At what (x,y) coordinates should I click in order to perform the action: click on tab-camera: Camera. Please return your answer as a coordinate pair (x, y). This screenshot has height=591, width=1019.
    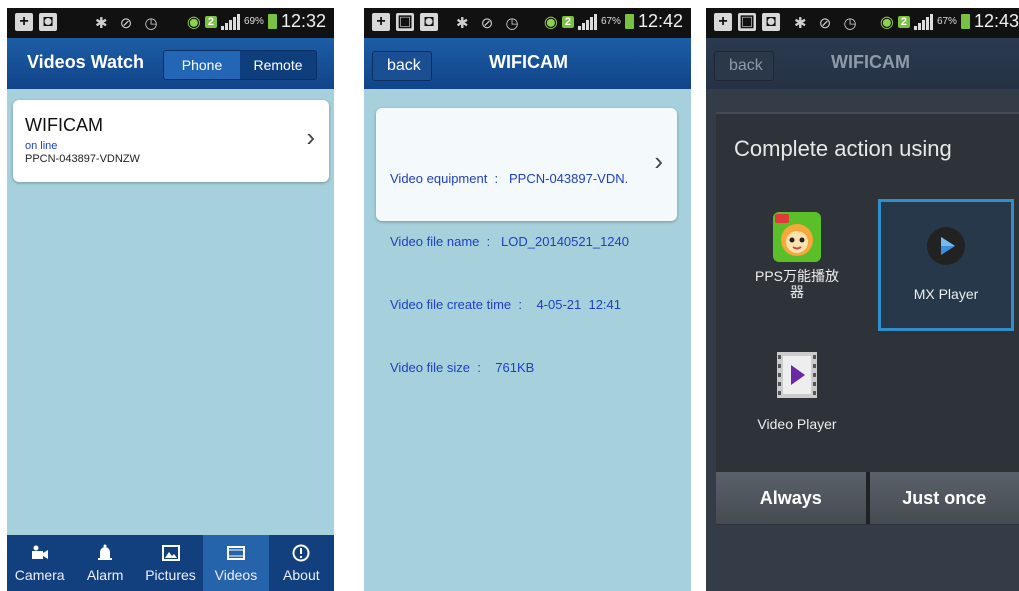
    Looking at the image, I should click on (39, 563).